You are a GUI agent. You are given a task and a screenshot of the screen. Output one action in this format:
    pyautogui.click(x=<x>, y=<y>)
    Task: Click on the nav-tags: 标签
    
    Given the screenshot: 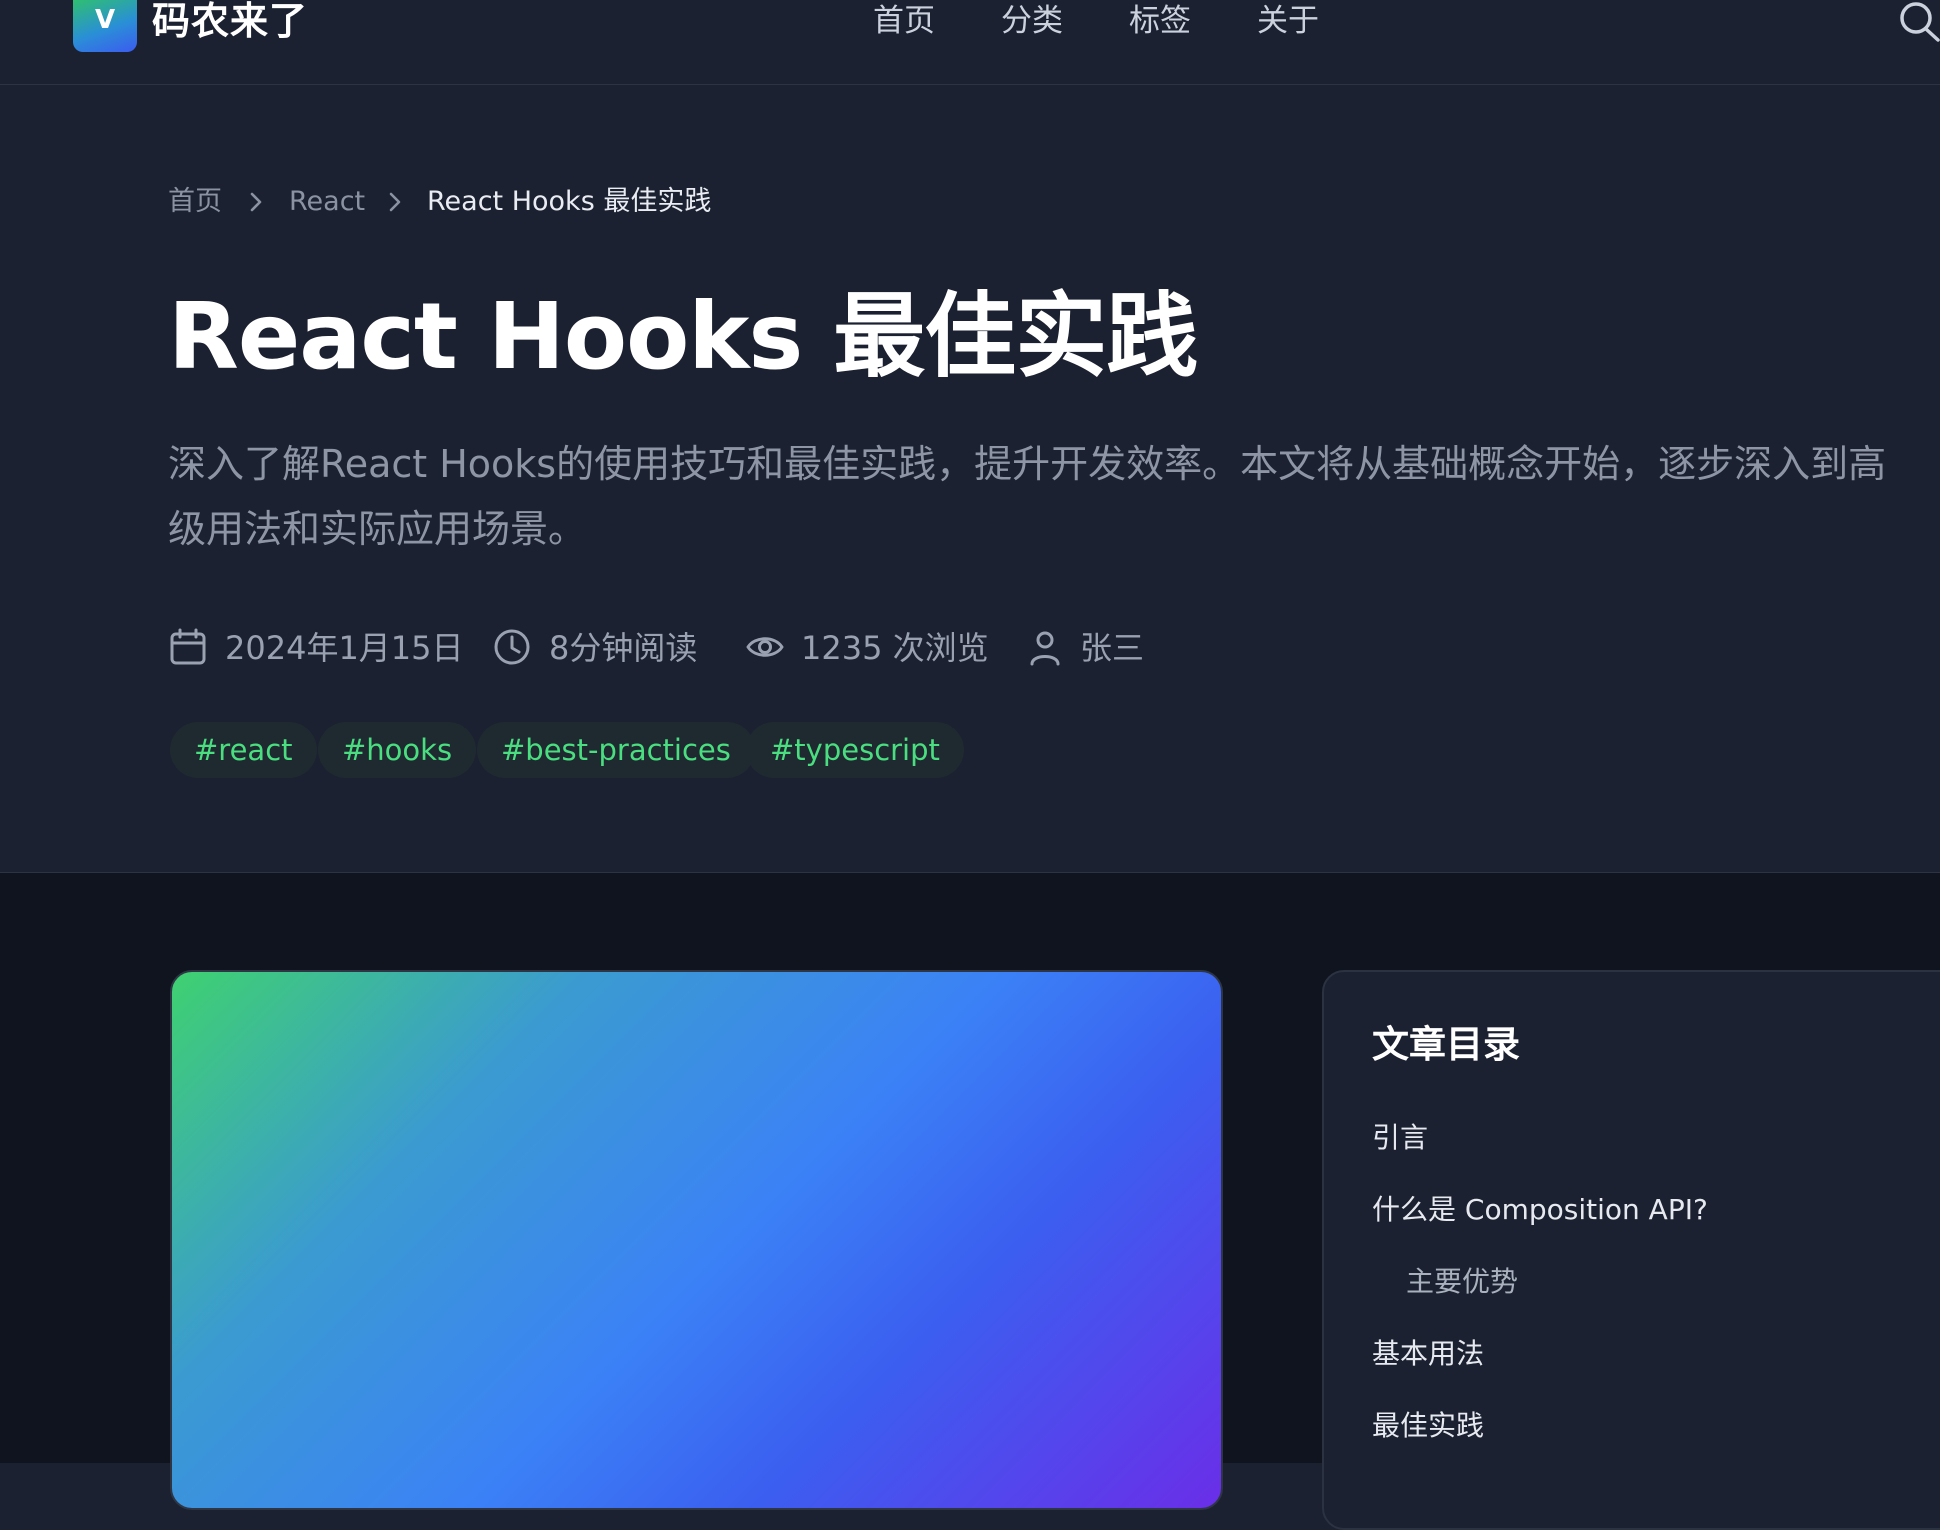 What is the action you would take?
    pyautogui.click(x=1160, y=21)
    